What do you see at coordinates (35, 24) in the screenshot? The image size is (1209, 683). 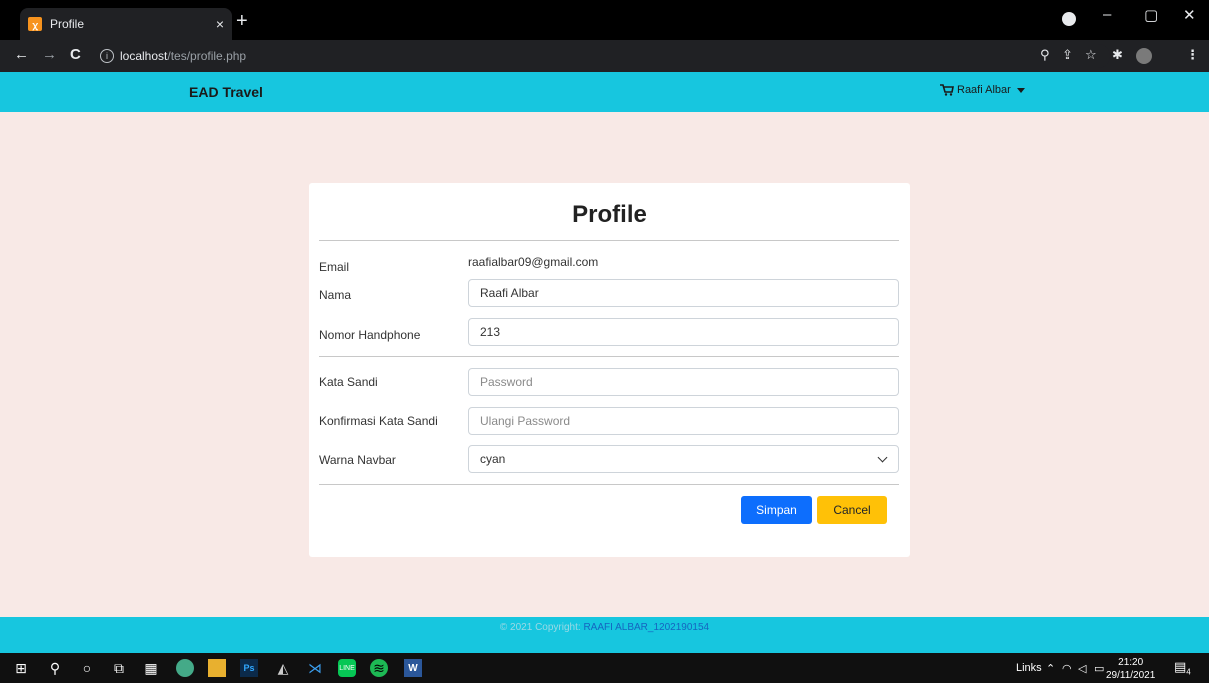 I see `xampp-favicon-icon: ꭓ` at bounding box center [35, 24].